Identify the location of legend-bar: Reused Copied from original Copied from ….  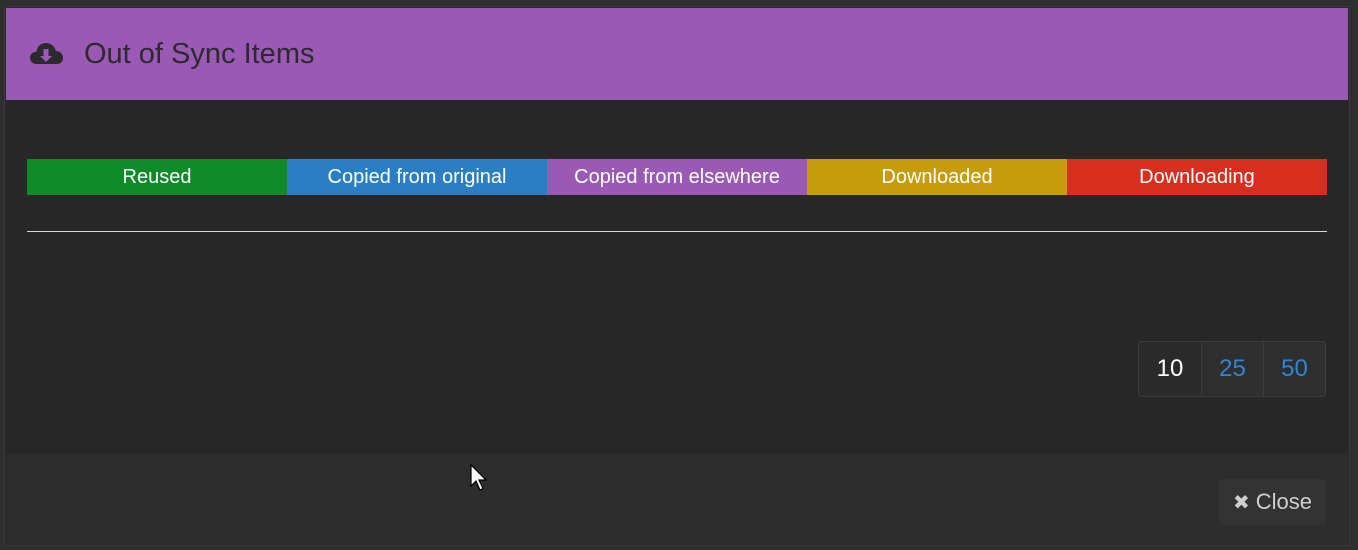
(677, 177).